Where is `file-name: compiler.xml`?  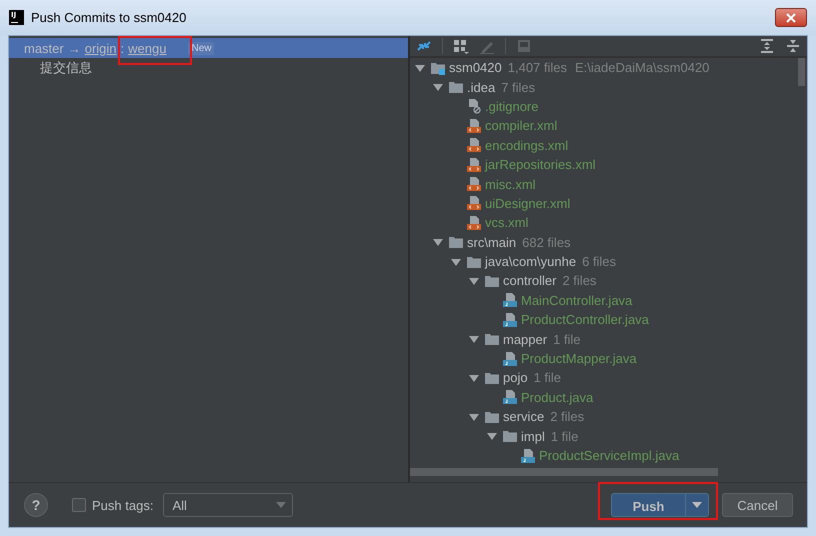 file-name: compiler.xml is located at coordinates (521, 126).